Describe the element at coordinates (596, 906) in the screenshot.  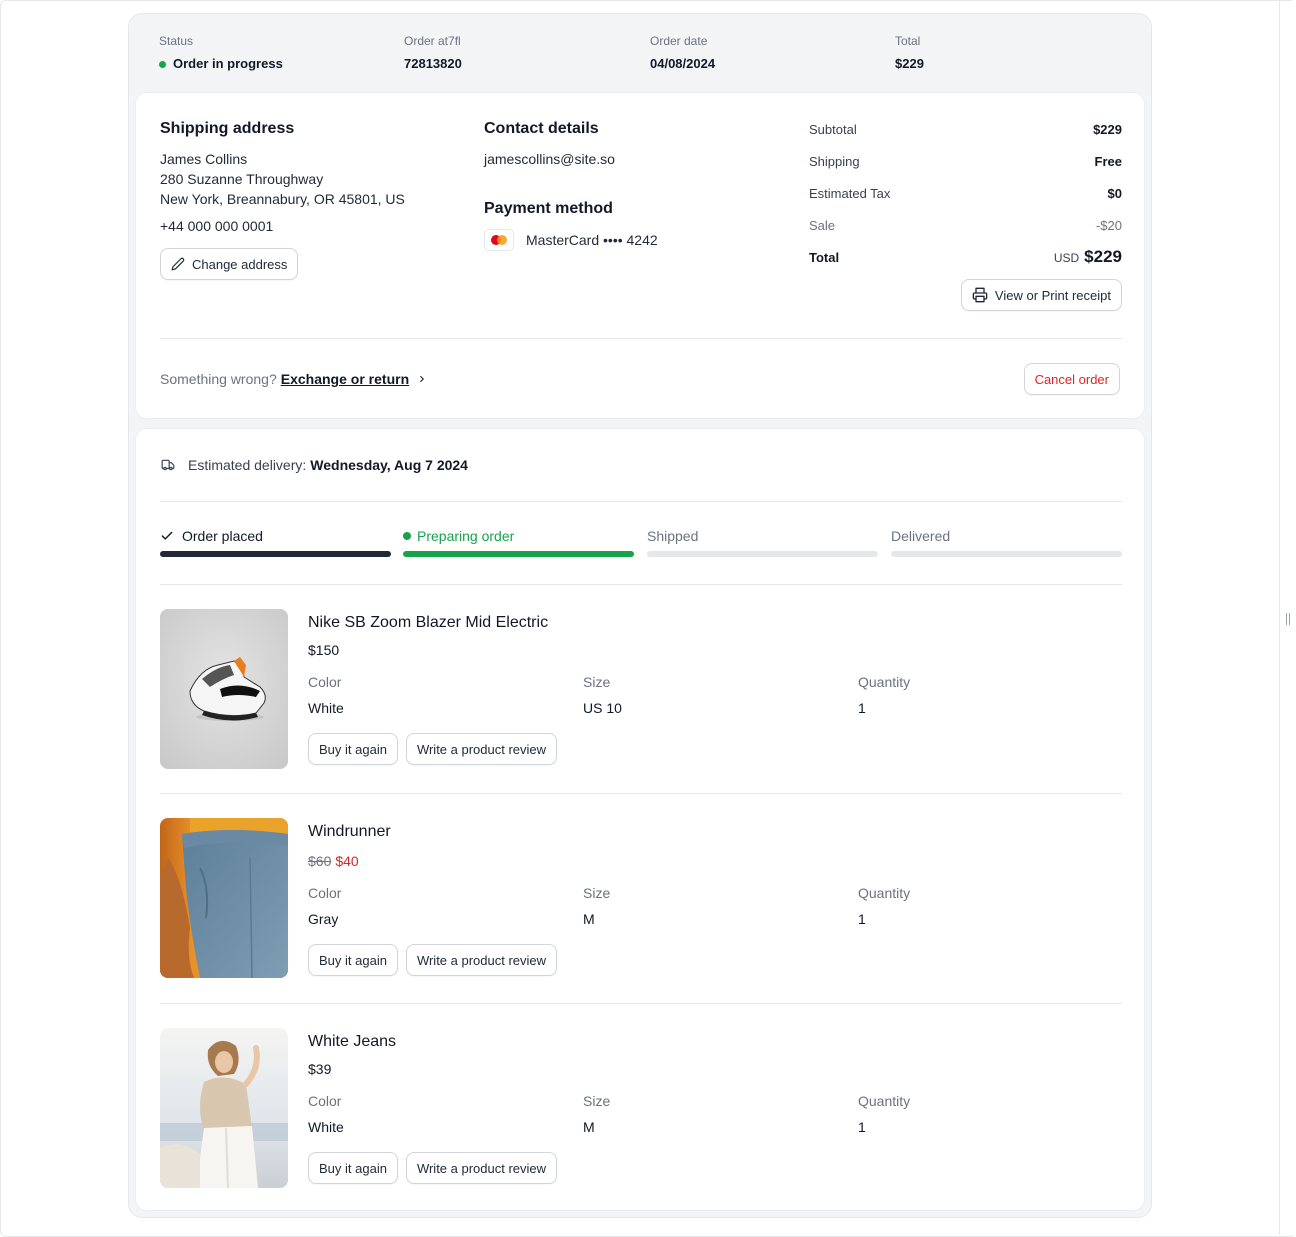
I see `size-attr: Size M` at that location.